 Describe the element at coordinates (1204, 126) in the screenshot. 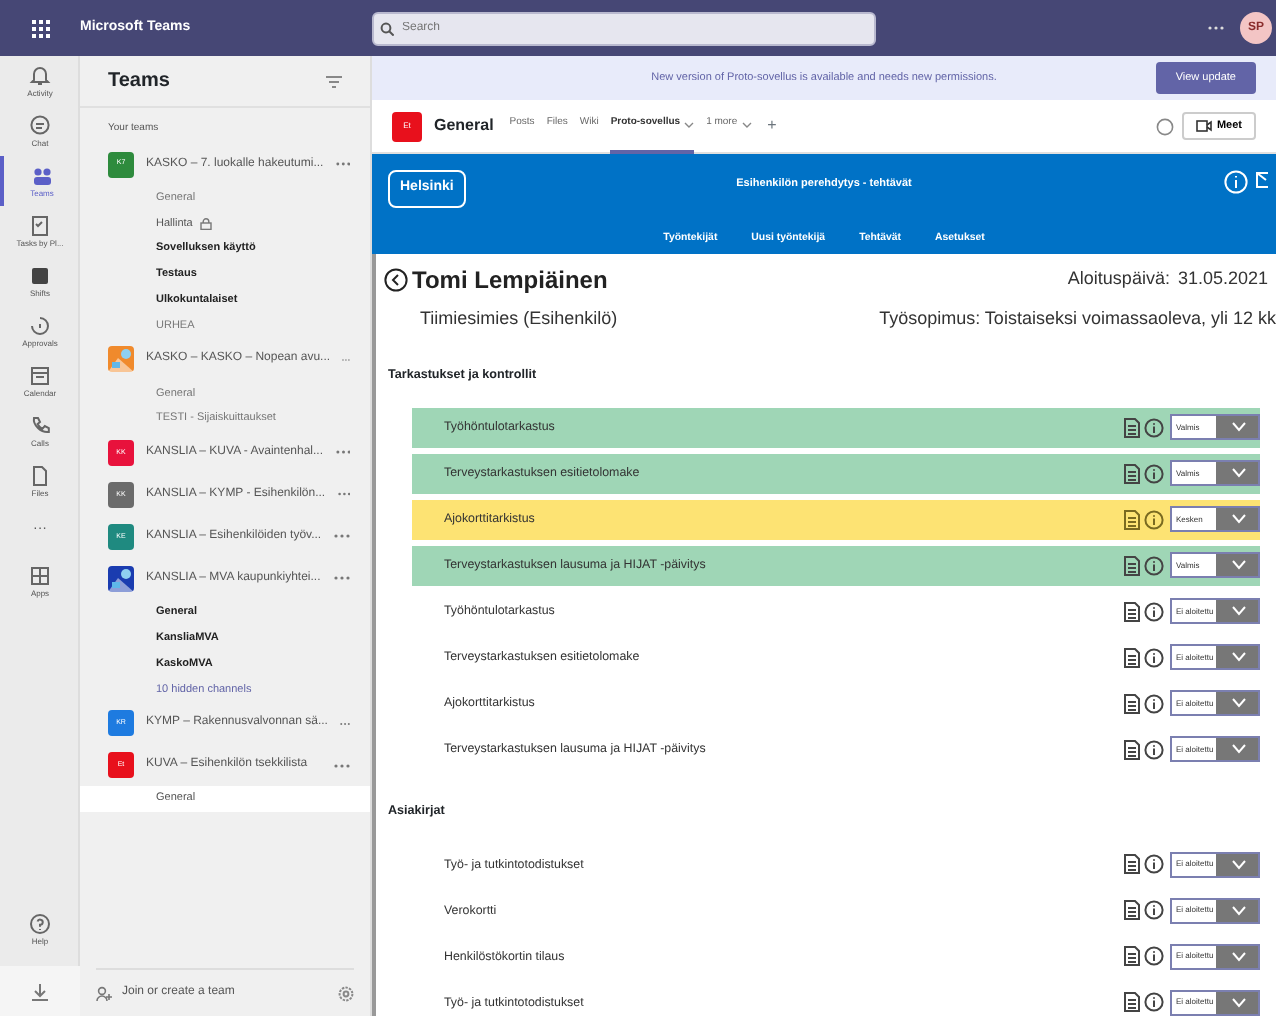

I see `video-icon` at that location.